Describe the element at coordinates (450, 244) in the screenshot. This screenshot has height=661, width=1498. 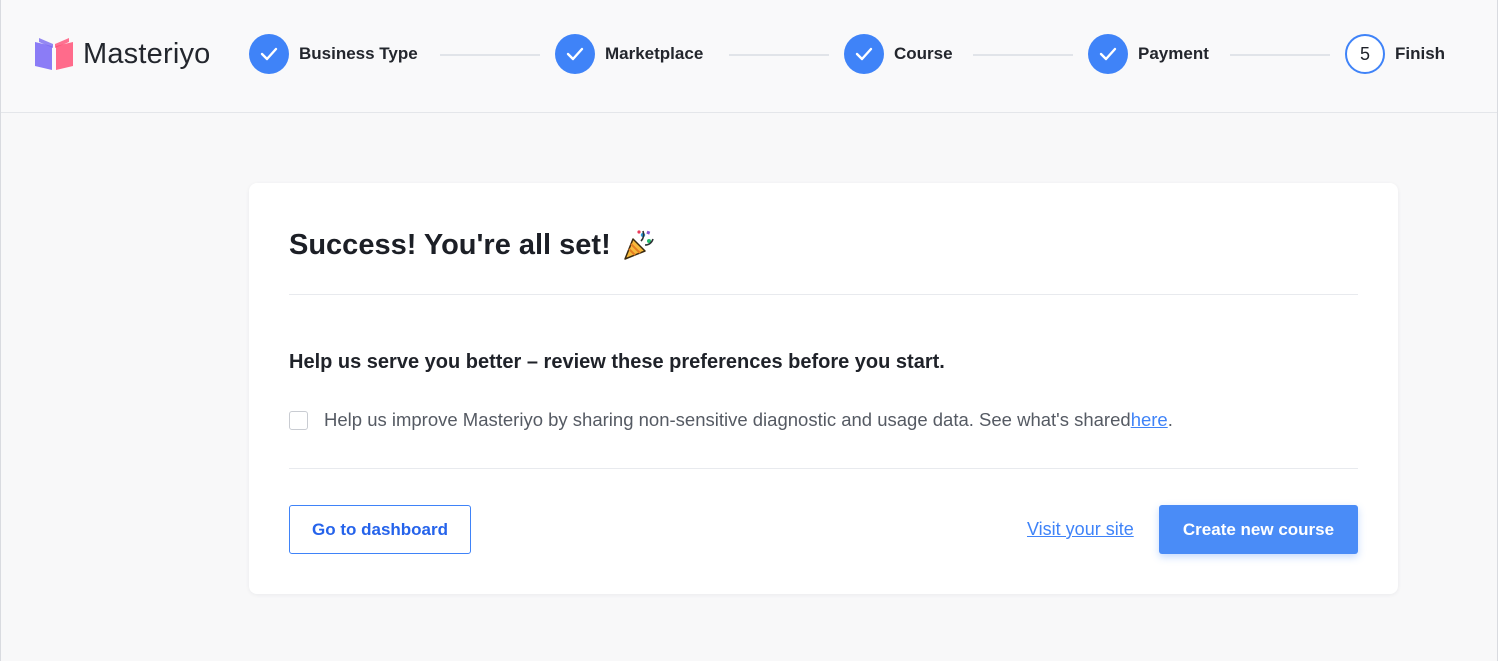
I see `title-text: Success! You're all set!` at that location.